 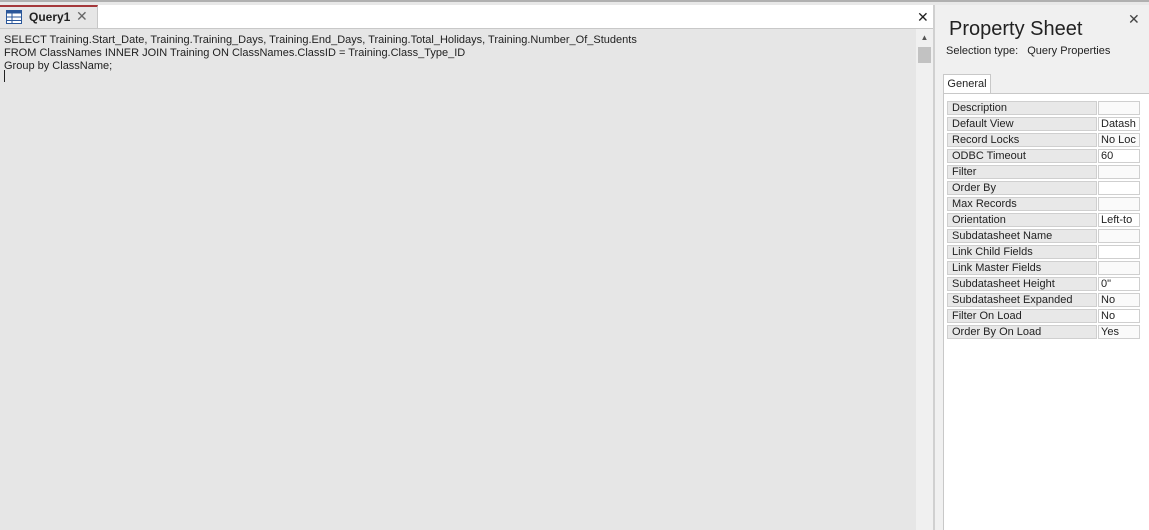 What do you see at coordinates (1022, 156) in the screenshot?
I see `property-name: ODBC Timeout` at bounding box center [1022, 156].